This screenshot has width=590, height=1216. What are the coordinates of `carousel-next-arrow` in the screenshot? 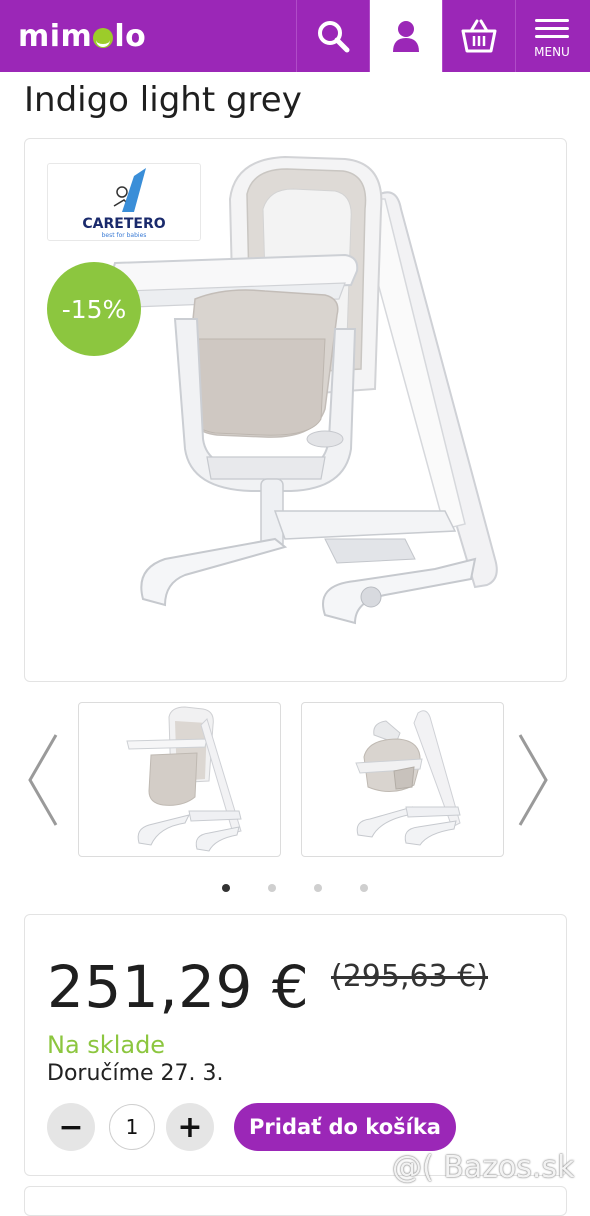 It's located at (533, 780).